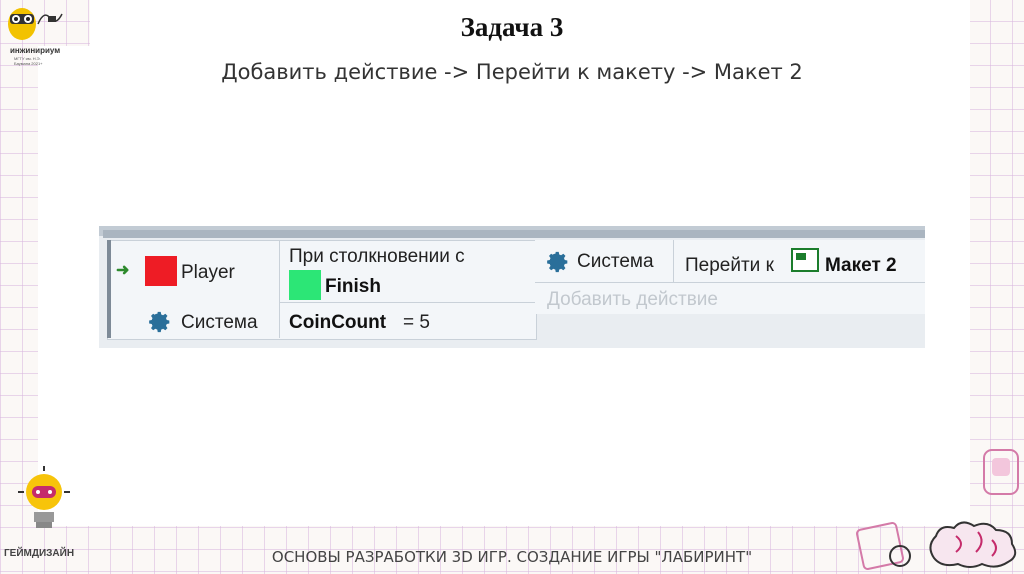  I want to click on layout-icon, so click(805, 260).